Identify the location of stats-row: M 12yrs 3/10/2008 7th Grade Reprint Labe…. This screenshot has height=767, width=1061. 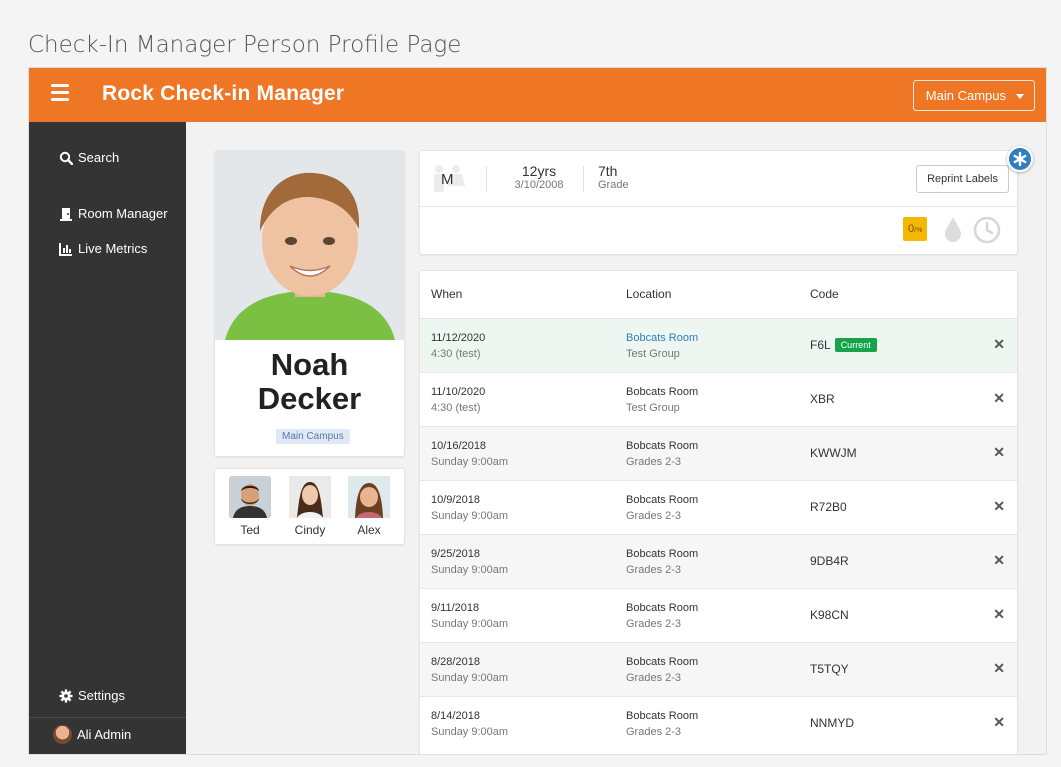
(718, 179).